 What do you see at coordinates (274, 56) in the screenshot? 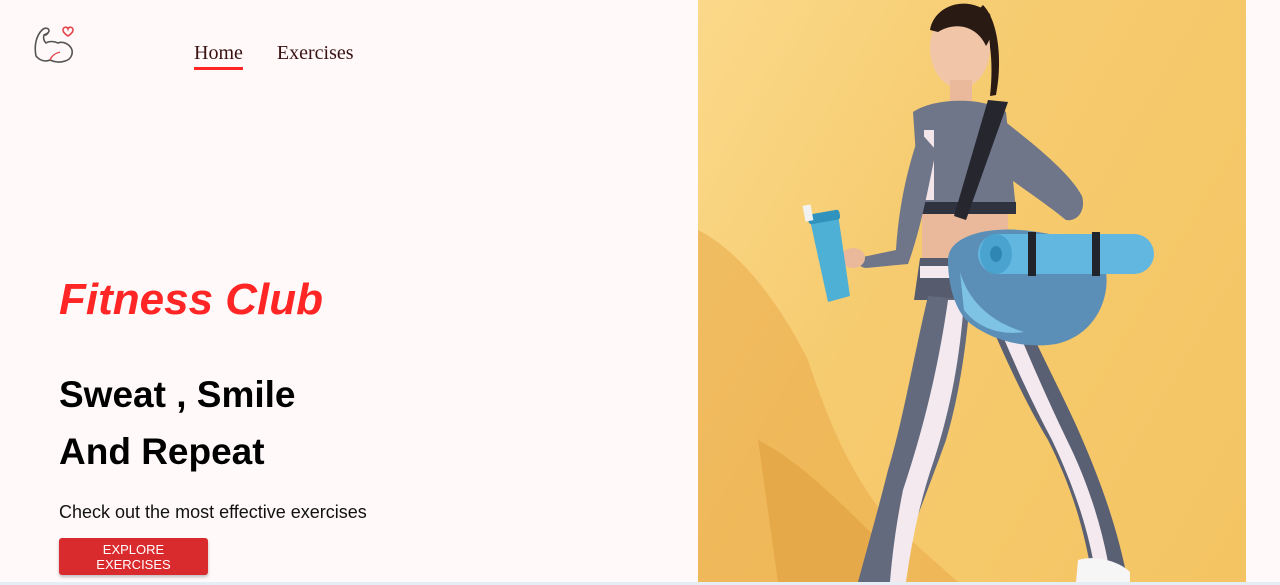
I see `main-nav: Home Exercises` at bounding box center [274, 56].